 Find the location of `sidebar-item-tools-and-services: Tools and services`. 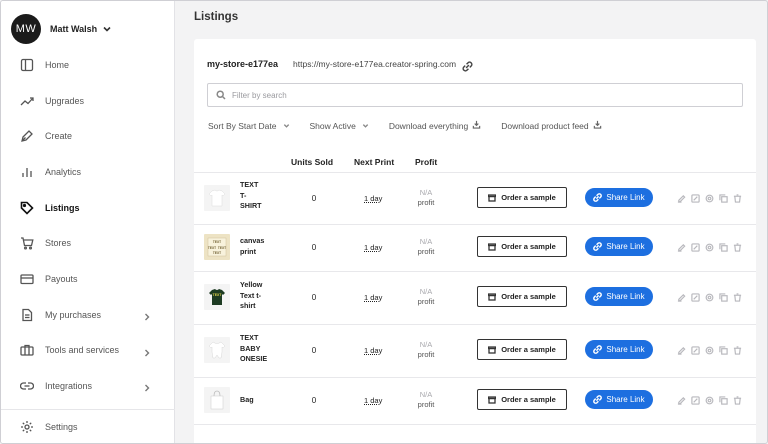

sidebar-item-tools-and-services: Tools and services is located at coordinates (88, 351).